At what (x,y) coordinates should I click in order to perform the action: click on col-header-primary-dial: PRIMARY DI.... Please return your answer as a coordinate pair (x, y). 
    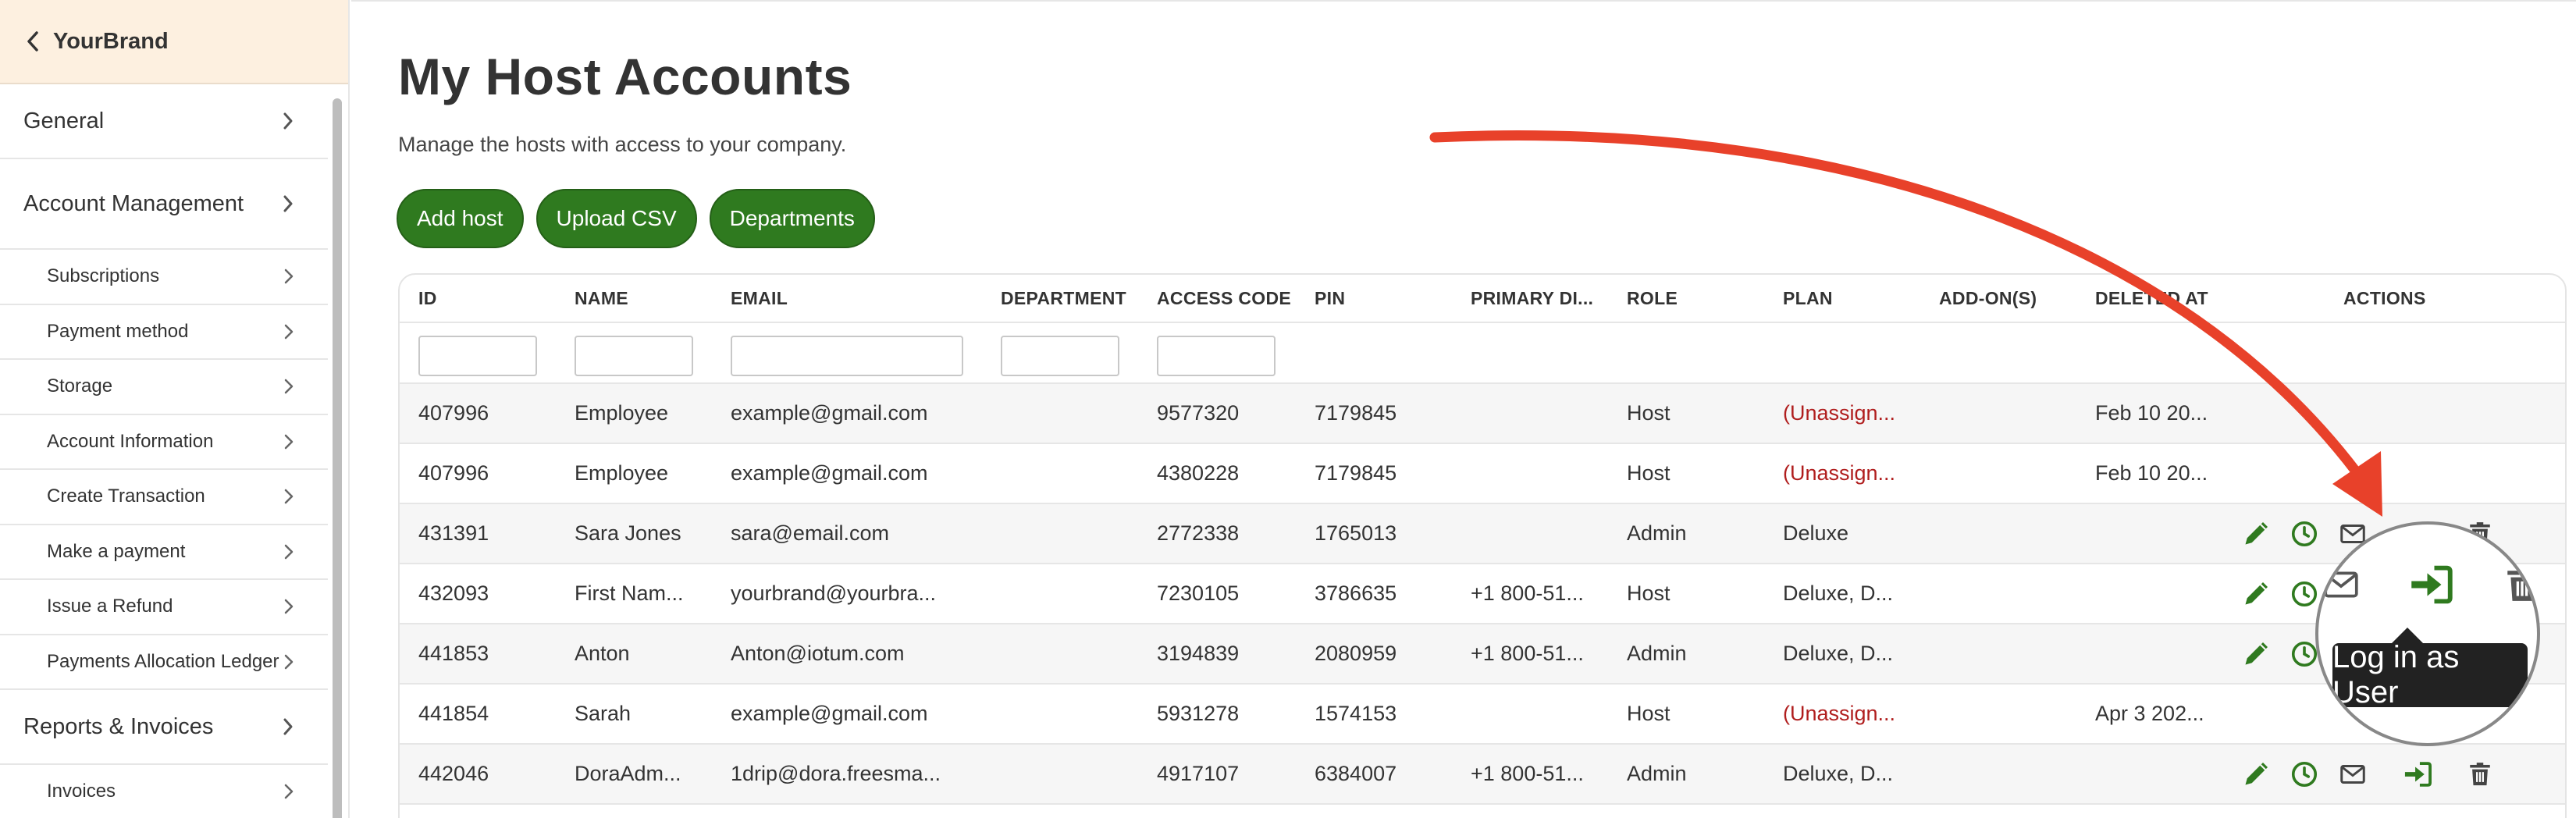
    Looking at the image, I should click on (1541, 298).